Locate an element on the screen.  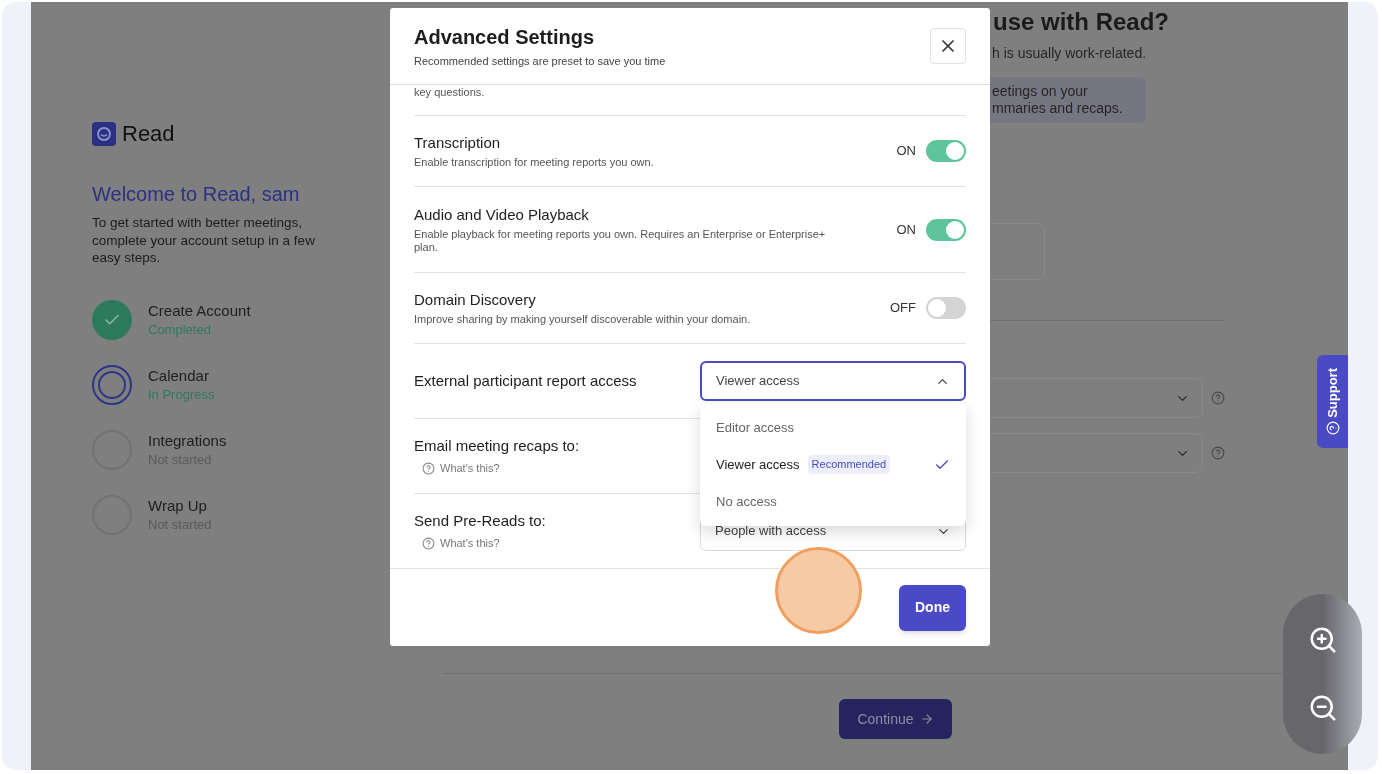
setting-label: External participant report access is located at coordinates (525, 381).